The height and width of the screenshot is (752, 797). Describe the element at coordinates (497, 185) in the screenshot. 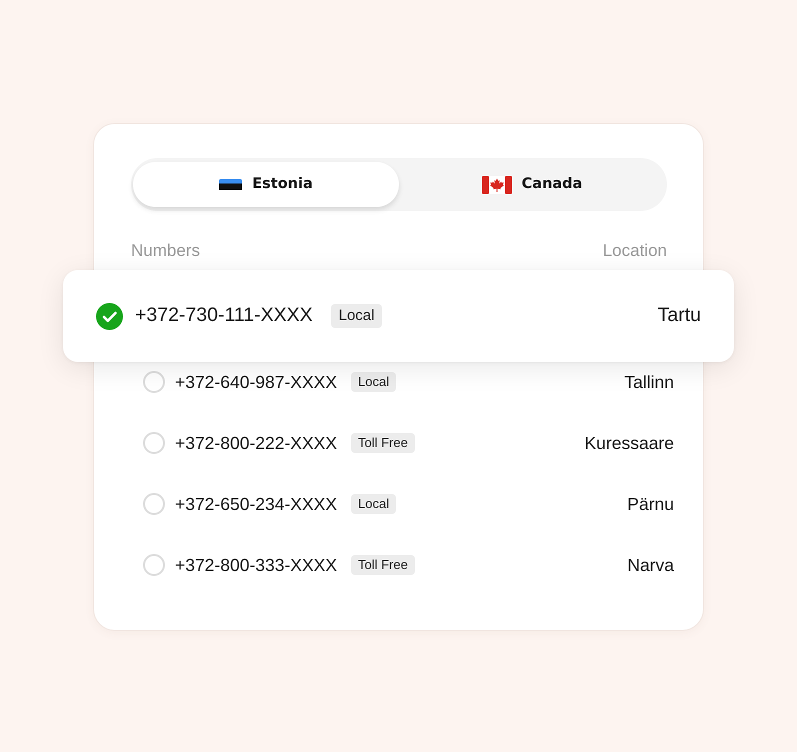

I see `maple-leaf-flag-icon` at that location.